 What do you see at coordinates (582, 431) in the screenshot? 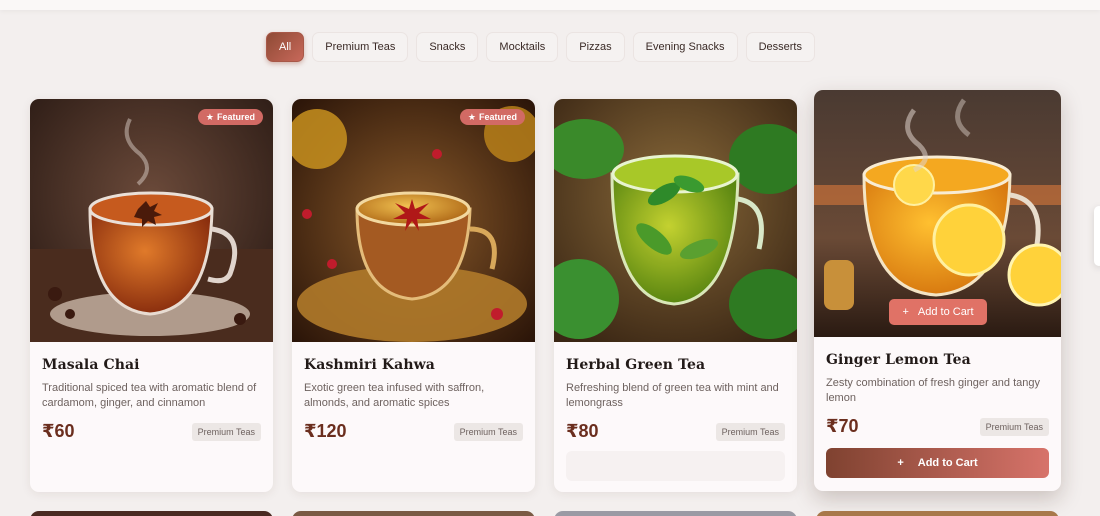
I see `product-price: ₹80` at bounding box center [582, 431].